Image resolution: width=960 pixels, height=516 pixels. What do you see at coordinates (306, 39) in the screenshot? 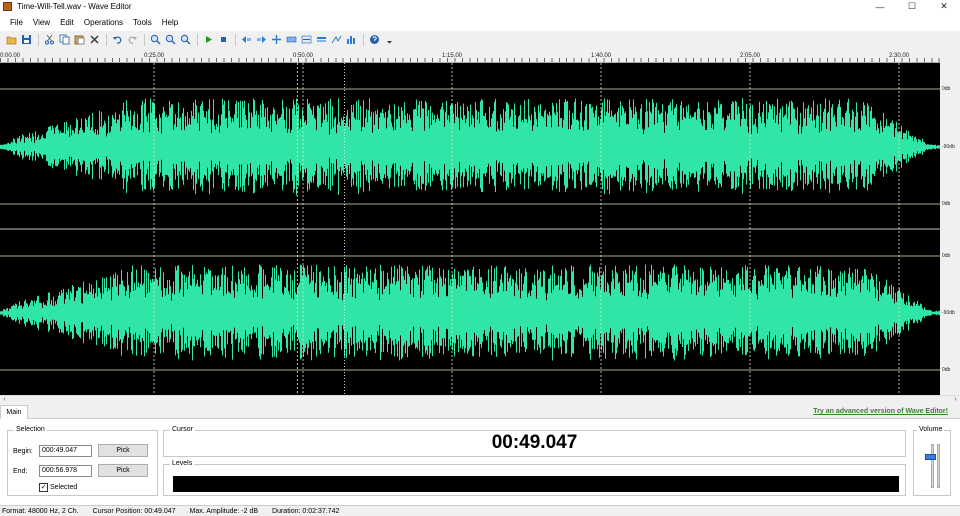
I see `normalize-icon` at bounding box center [306, 39].